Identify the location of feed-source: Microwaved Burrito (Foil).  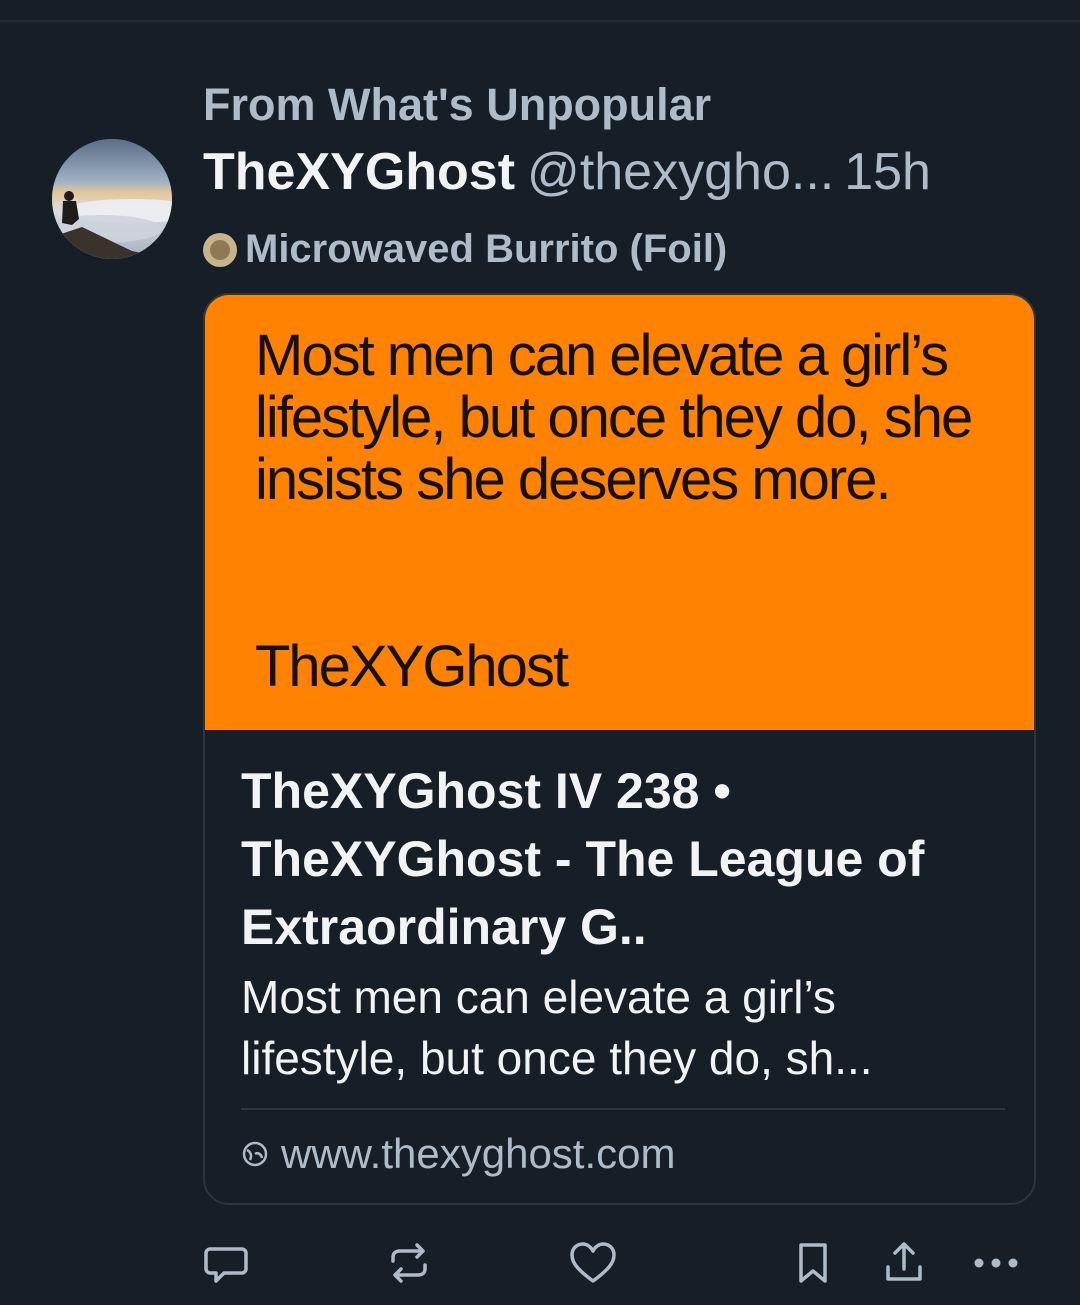
(465, 249).